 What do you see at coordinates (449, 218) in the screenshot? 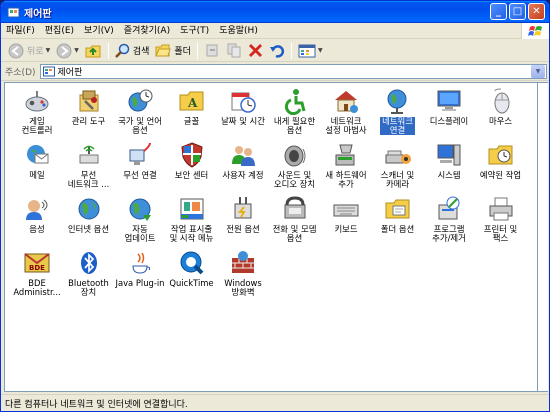
I see `control-panel-item: 프로그램 추가/제거` at bounding box center [449, 218].